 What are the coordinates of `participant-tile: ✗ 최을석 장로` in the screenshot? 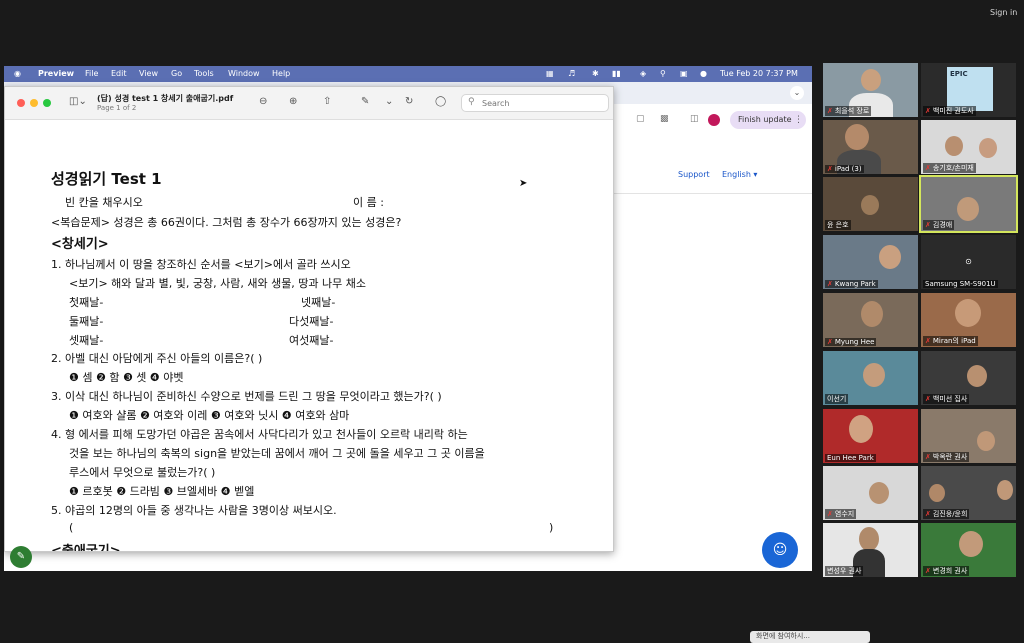 It's located at (870, 90).